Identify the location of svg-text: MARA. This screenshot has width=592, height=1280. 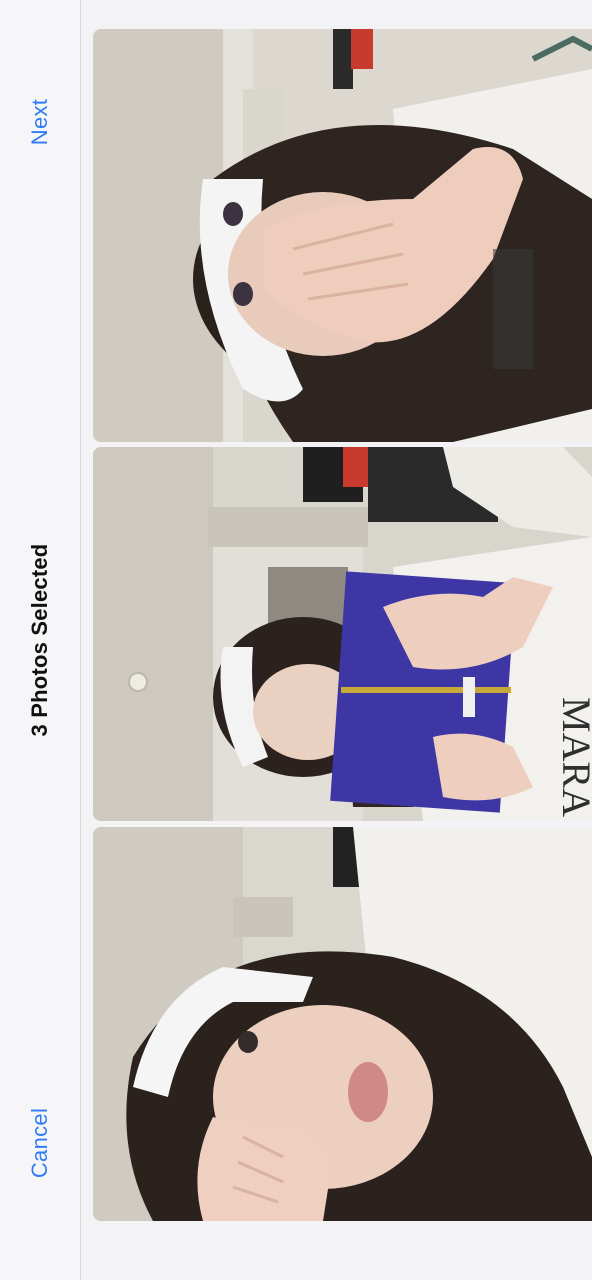
(573, 757).